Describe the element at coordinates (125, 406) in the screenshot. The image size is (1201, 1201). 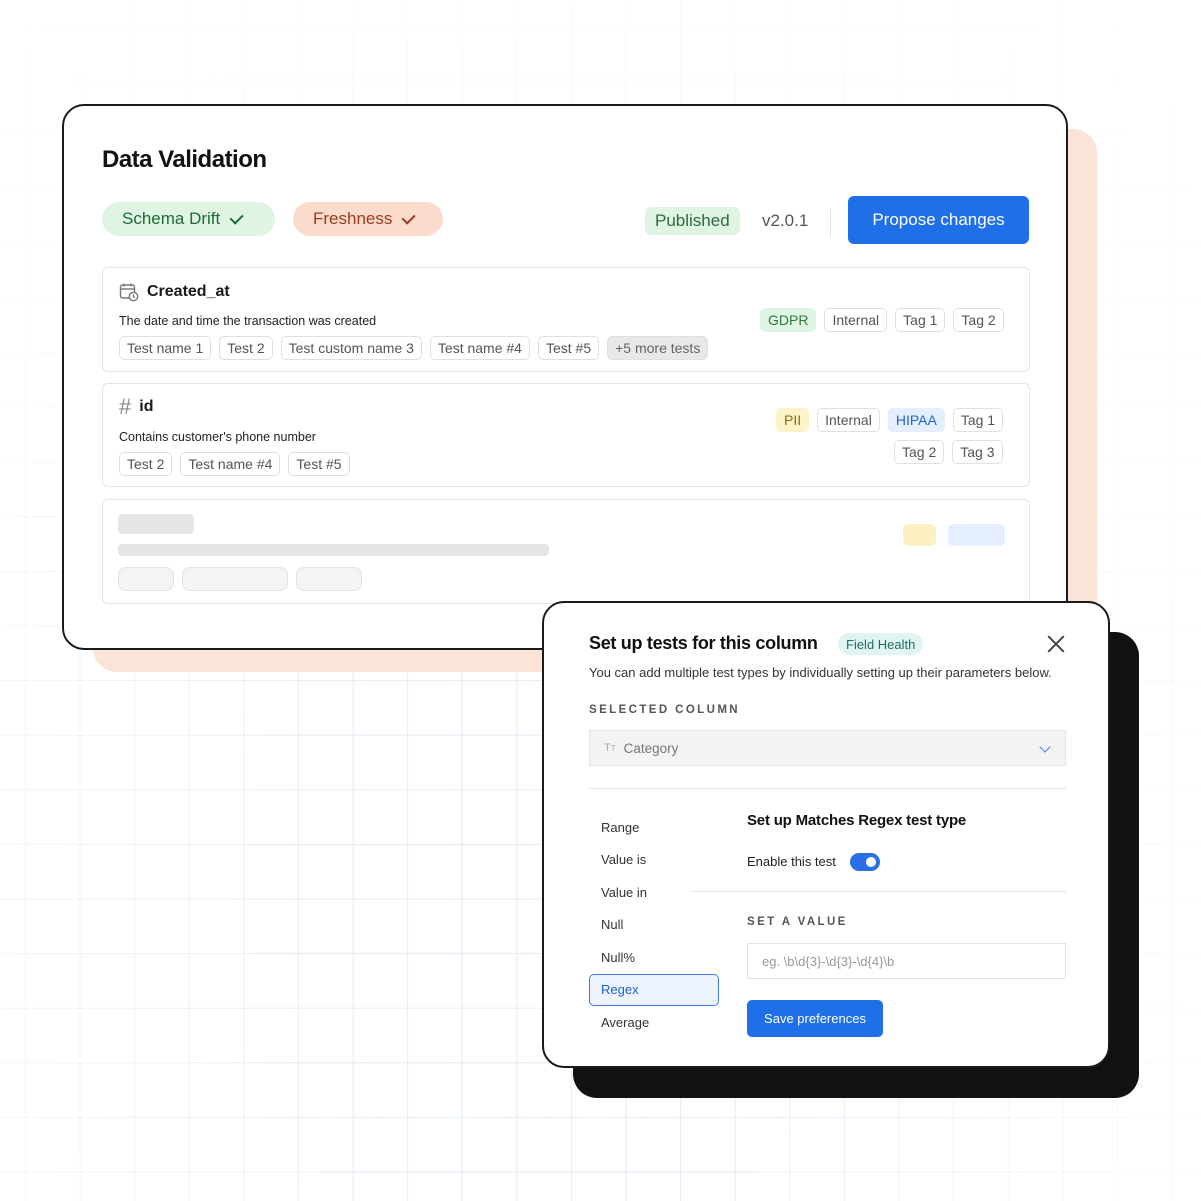
I see `hash-icon: #` at that location.